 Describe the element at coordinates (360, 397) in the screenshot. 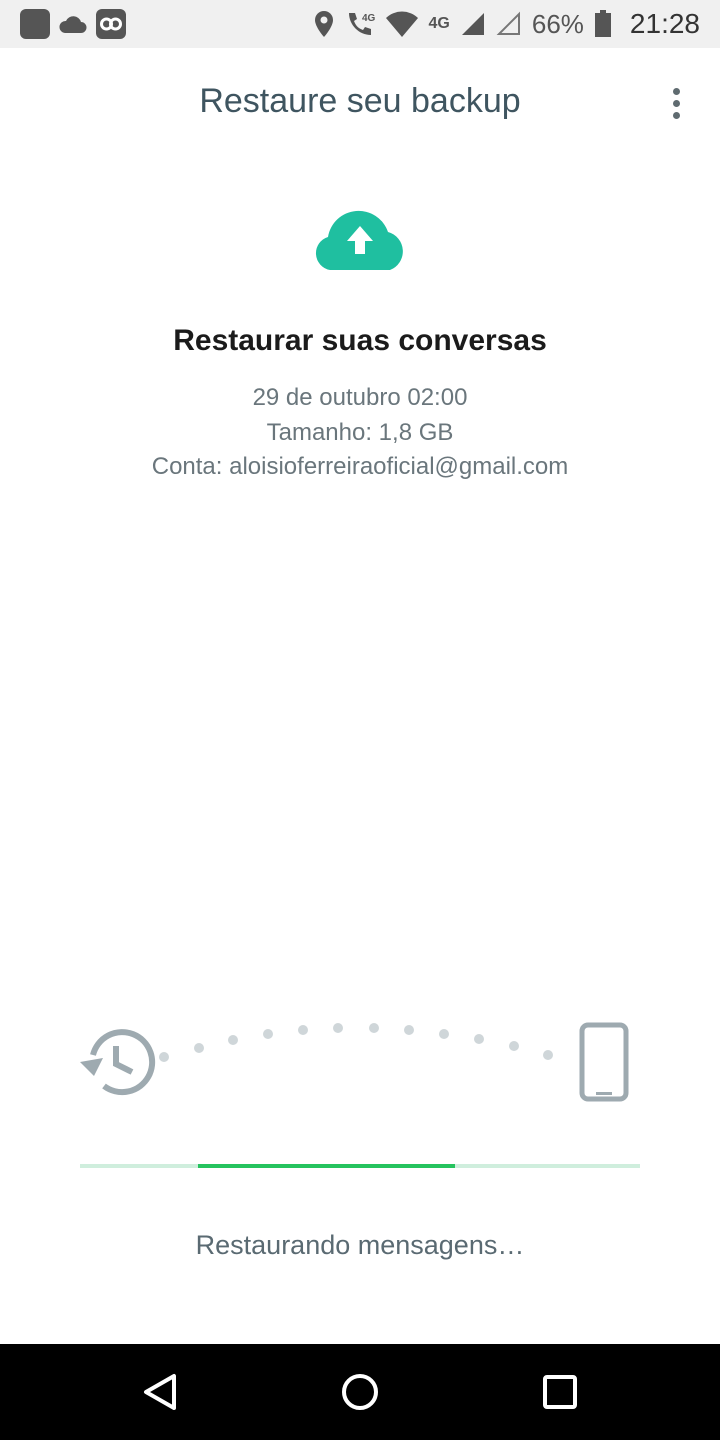

I see `backup-date: 29 de outubro 02:00` at that location.